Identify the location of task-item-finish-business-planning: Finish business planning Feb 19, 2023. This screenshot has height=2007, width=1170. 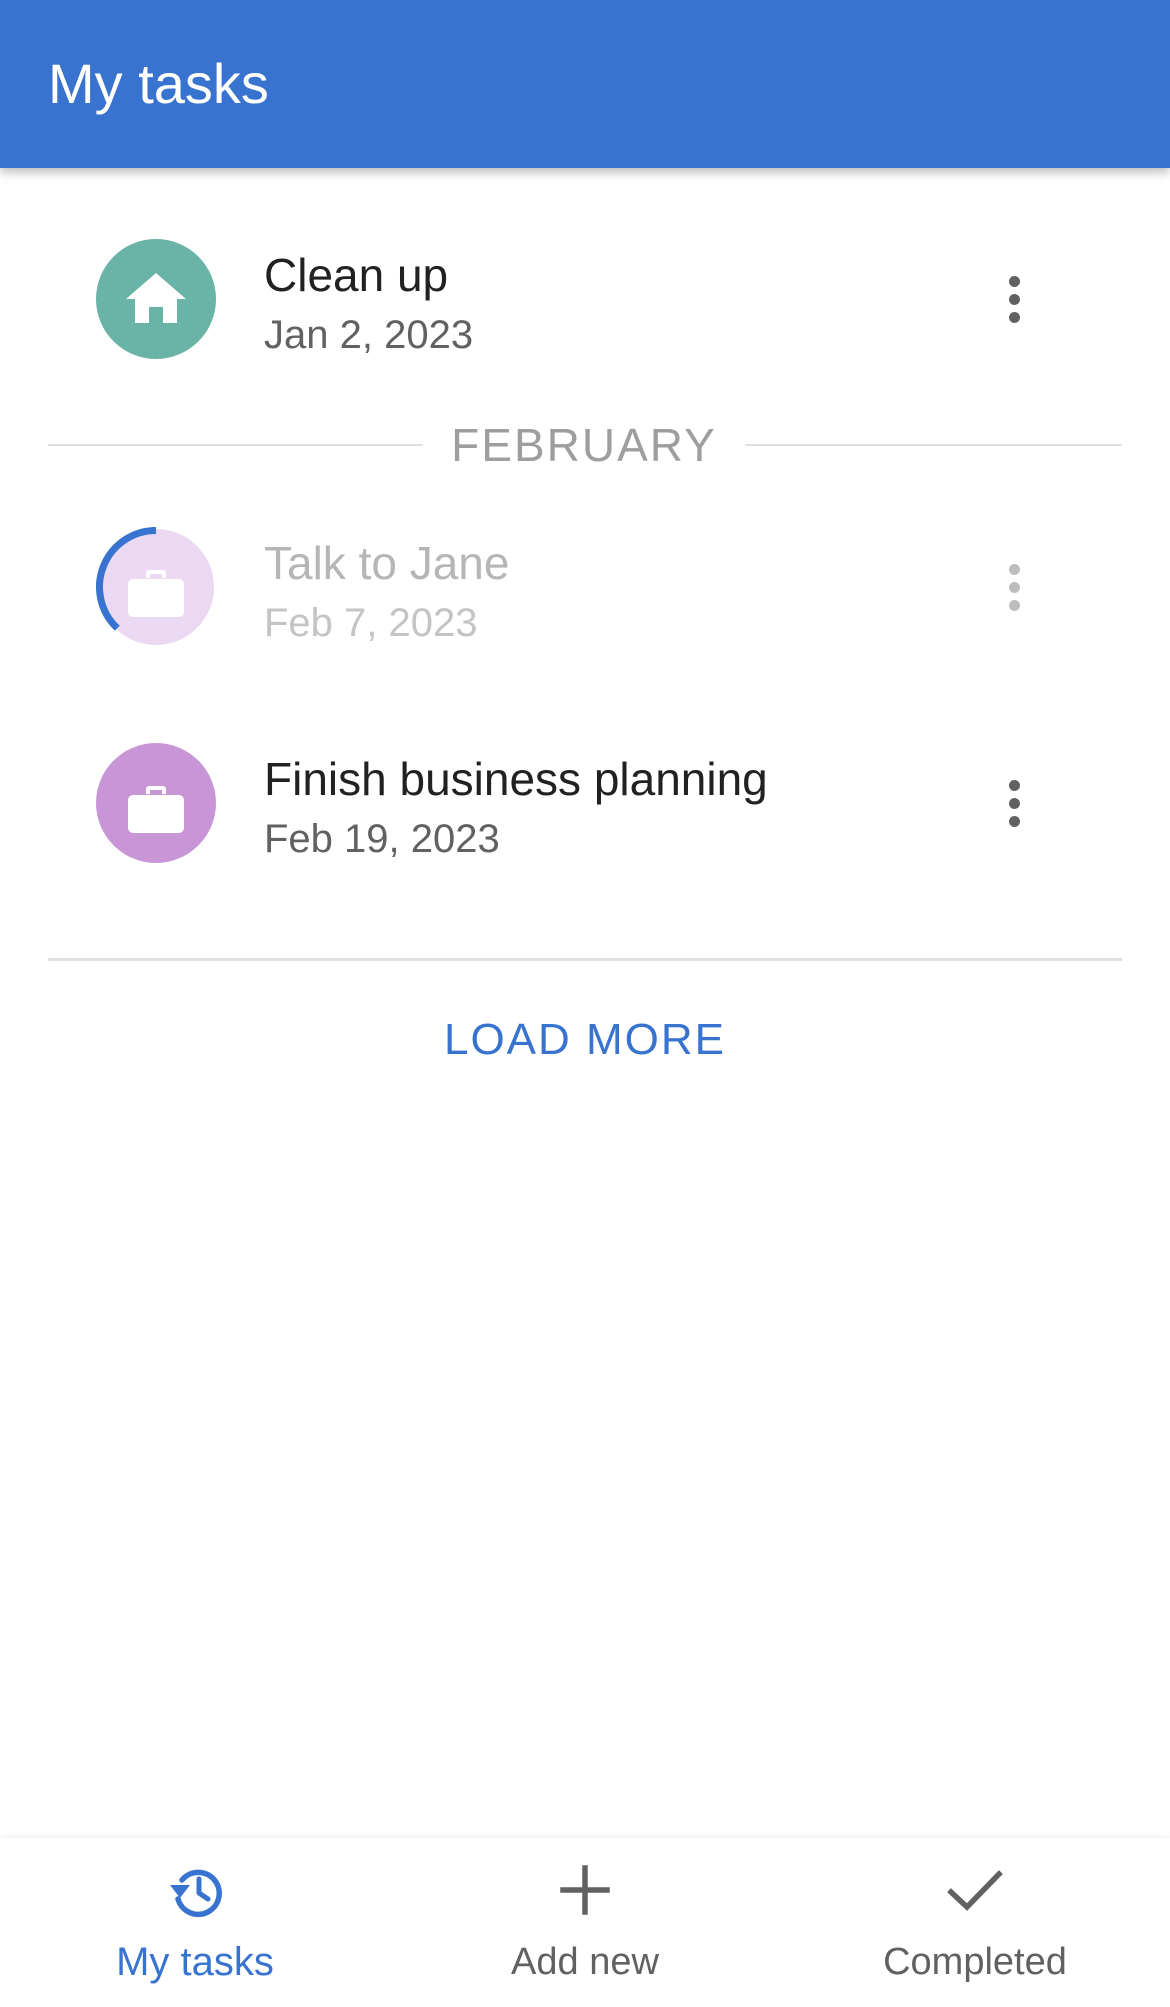
(585, 803).